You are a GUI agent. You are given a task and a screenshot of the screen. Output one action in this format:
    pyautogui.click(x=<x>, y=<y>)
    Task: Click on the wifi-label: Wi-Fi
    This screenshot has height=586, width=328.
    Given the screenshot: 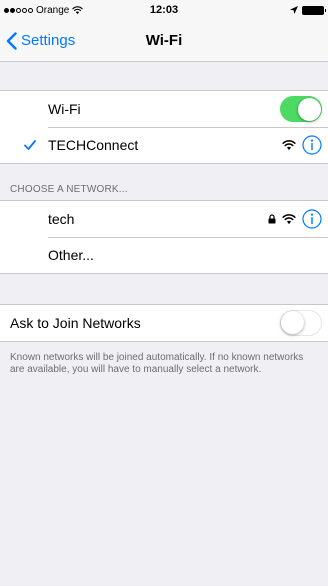 What is the action you would take?
    pyautogui.click(x=64, y=109)
    